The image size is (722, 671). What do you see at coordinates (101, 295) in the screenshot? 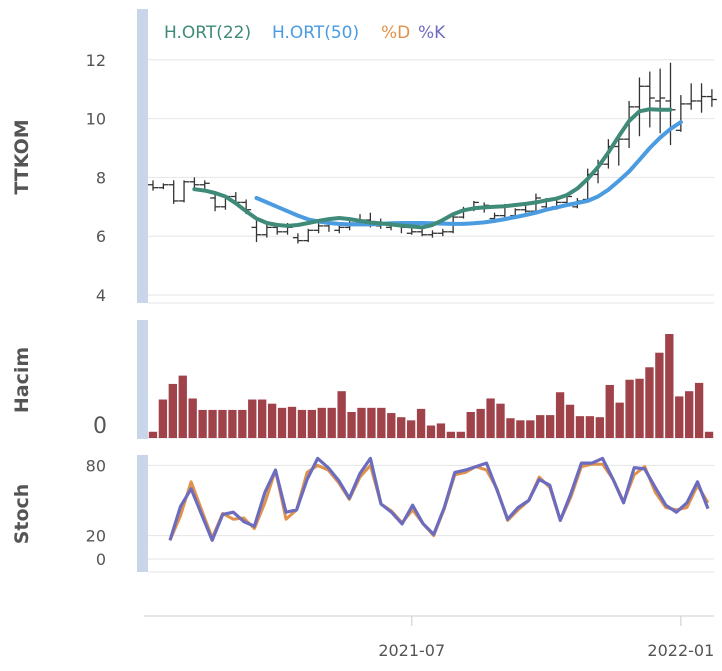
I see `price-tick-label: 4` at bounding box center [101, 295].